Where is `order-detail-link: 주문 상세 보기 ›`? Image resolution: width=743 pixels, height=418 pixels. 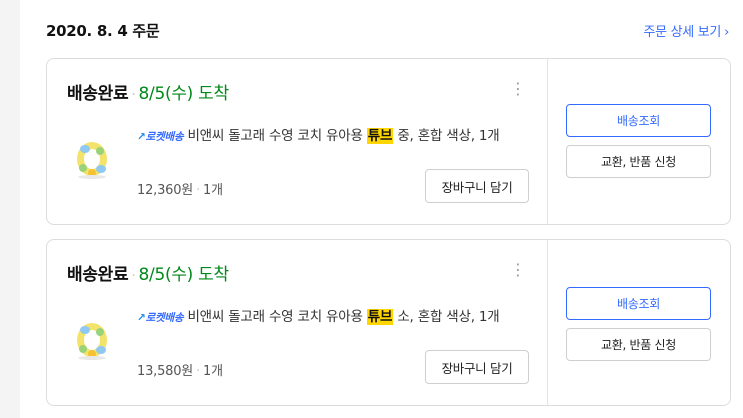
order-detail-link: 주문 상세 보기 › is located at coordinates (686, 30).